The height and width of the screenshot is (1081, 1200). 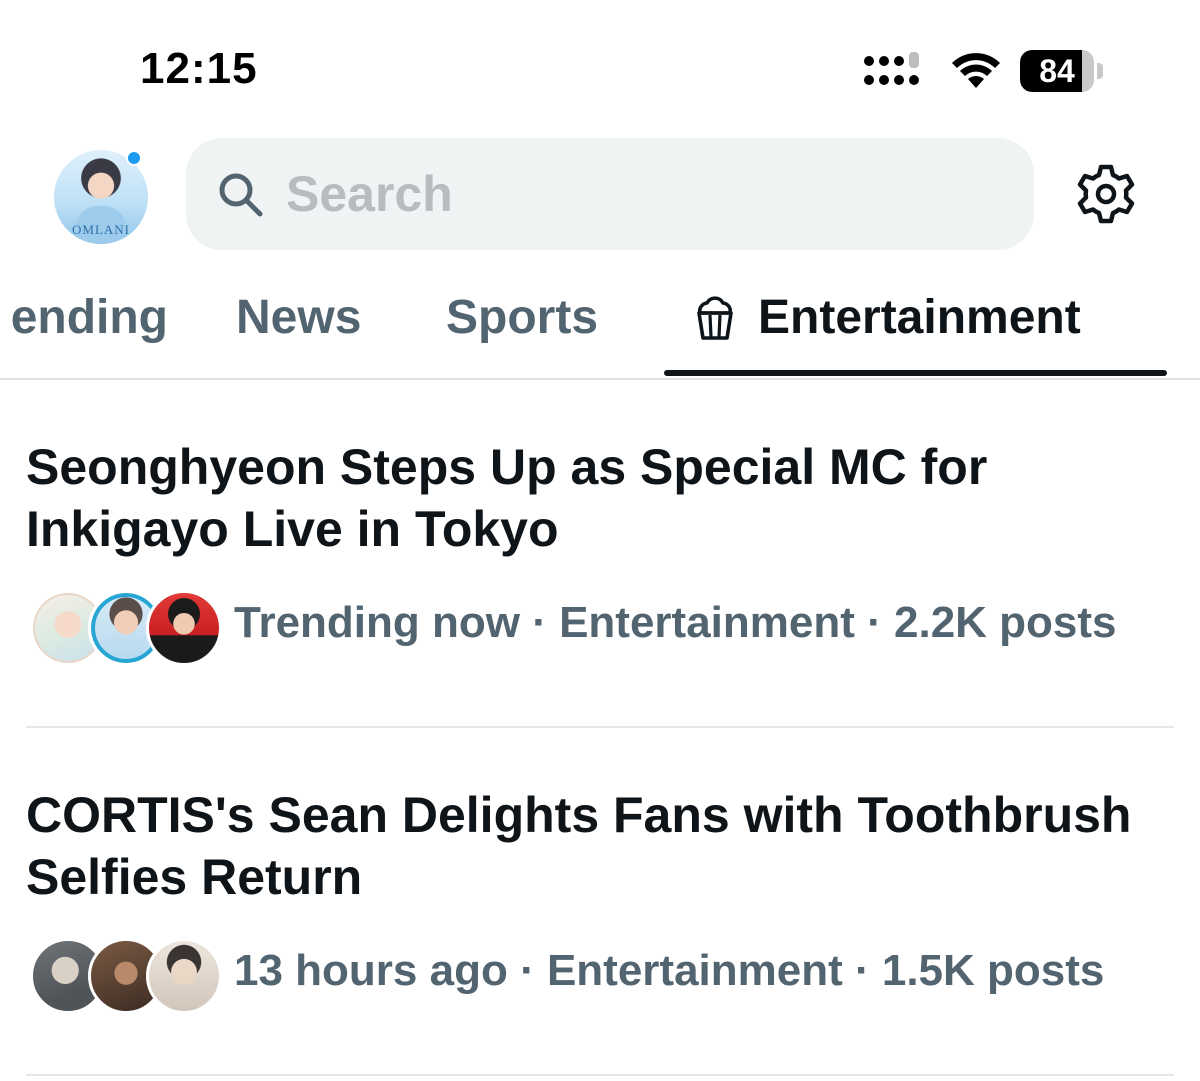 What do you see at coordinates (199, 68) in the screenshot?
I see `status-time: 12:15` at bounding box center [199, 68].